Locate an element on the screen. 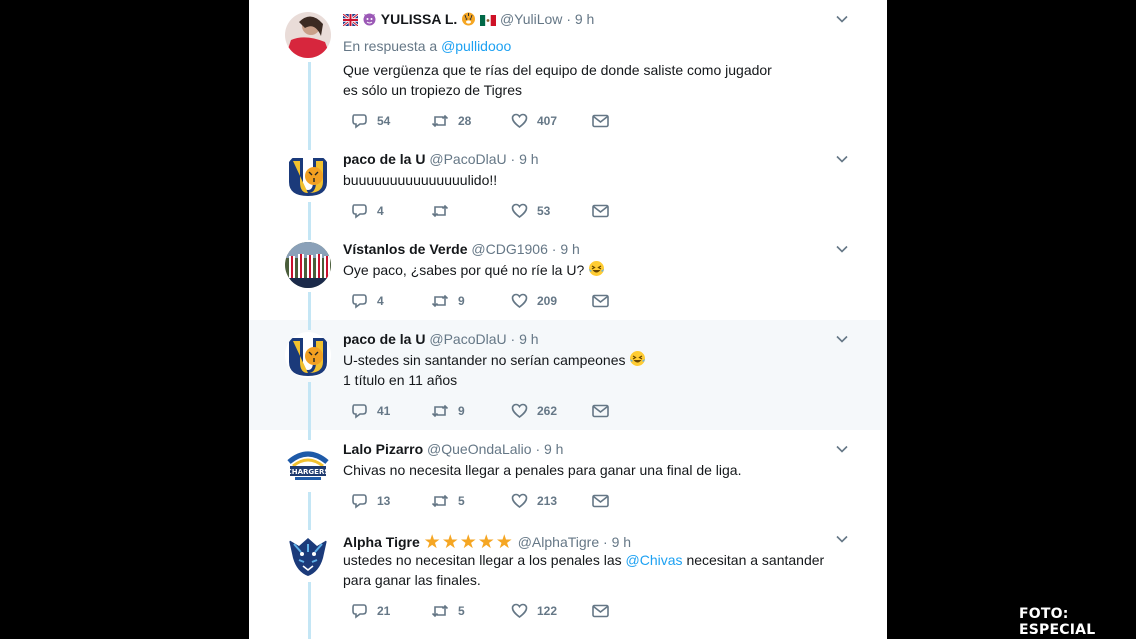 The image size is (1136, 639). reply-context: En respuesta a @pullidooo is located at coordinates (427, 46).